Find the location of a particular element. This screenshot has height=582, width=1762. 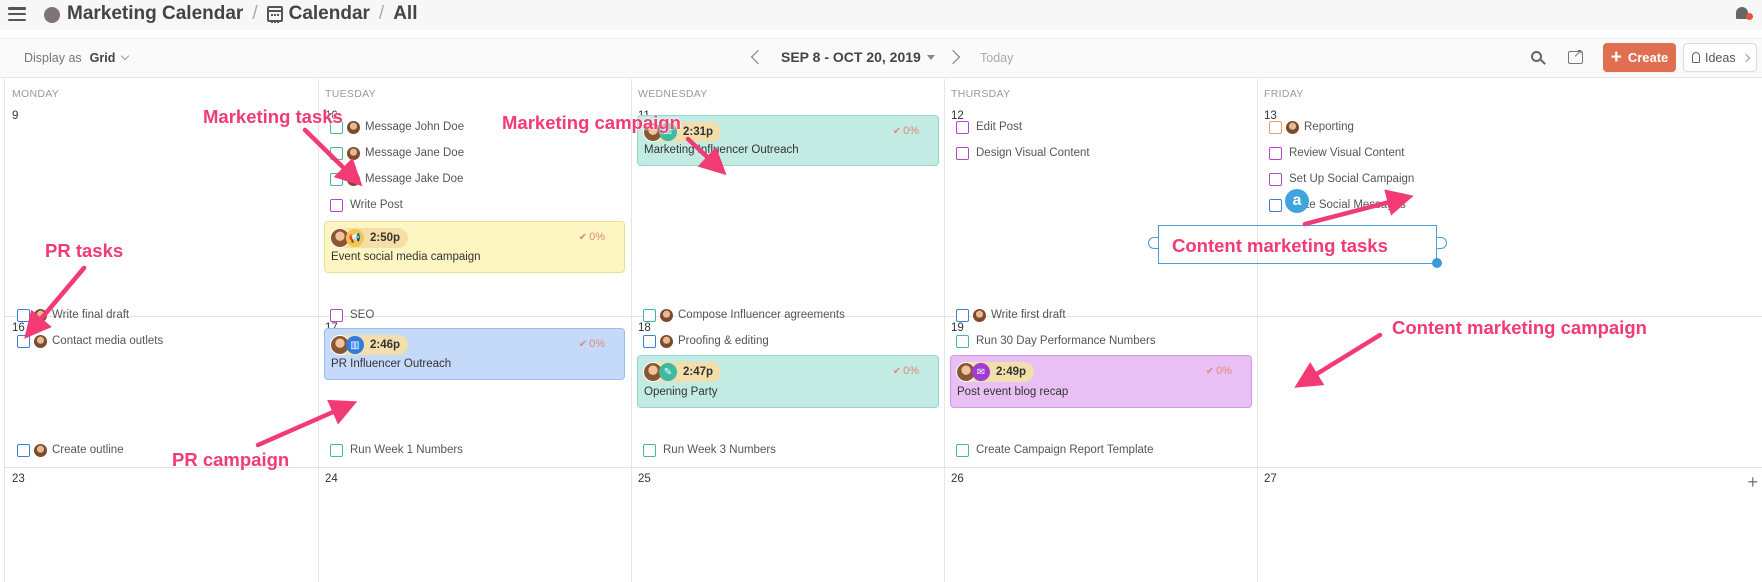

arrow-pr-campaign is located at coordinates (306, 423).